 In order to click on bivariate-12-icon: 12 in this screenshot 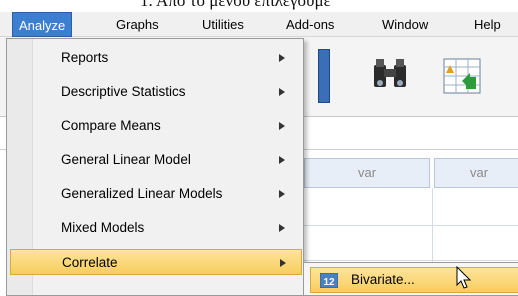, I will do `click(329, 280)`.